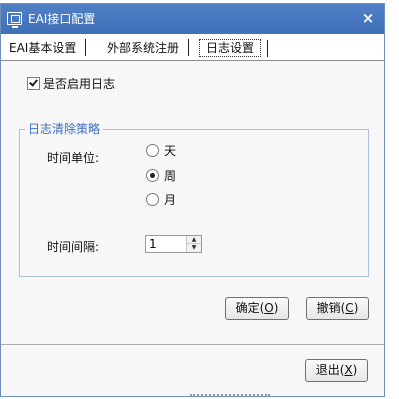 This screenshot has height=399, width=399. What do you see at coordinates (62, 19) in the screenshot?
I see `window-title: EAI接口配置` at bounding box center [62, 19].